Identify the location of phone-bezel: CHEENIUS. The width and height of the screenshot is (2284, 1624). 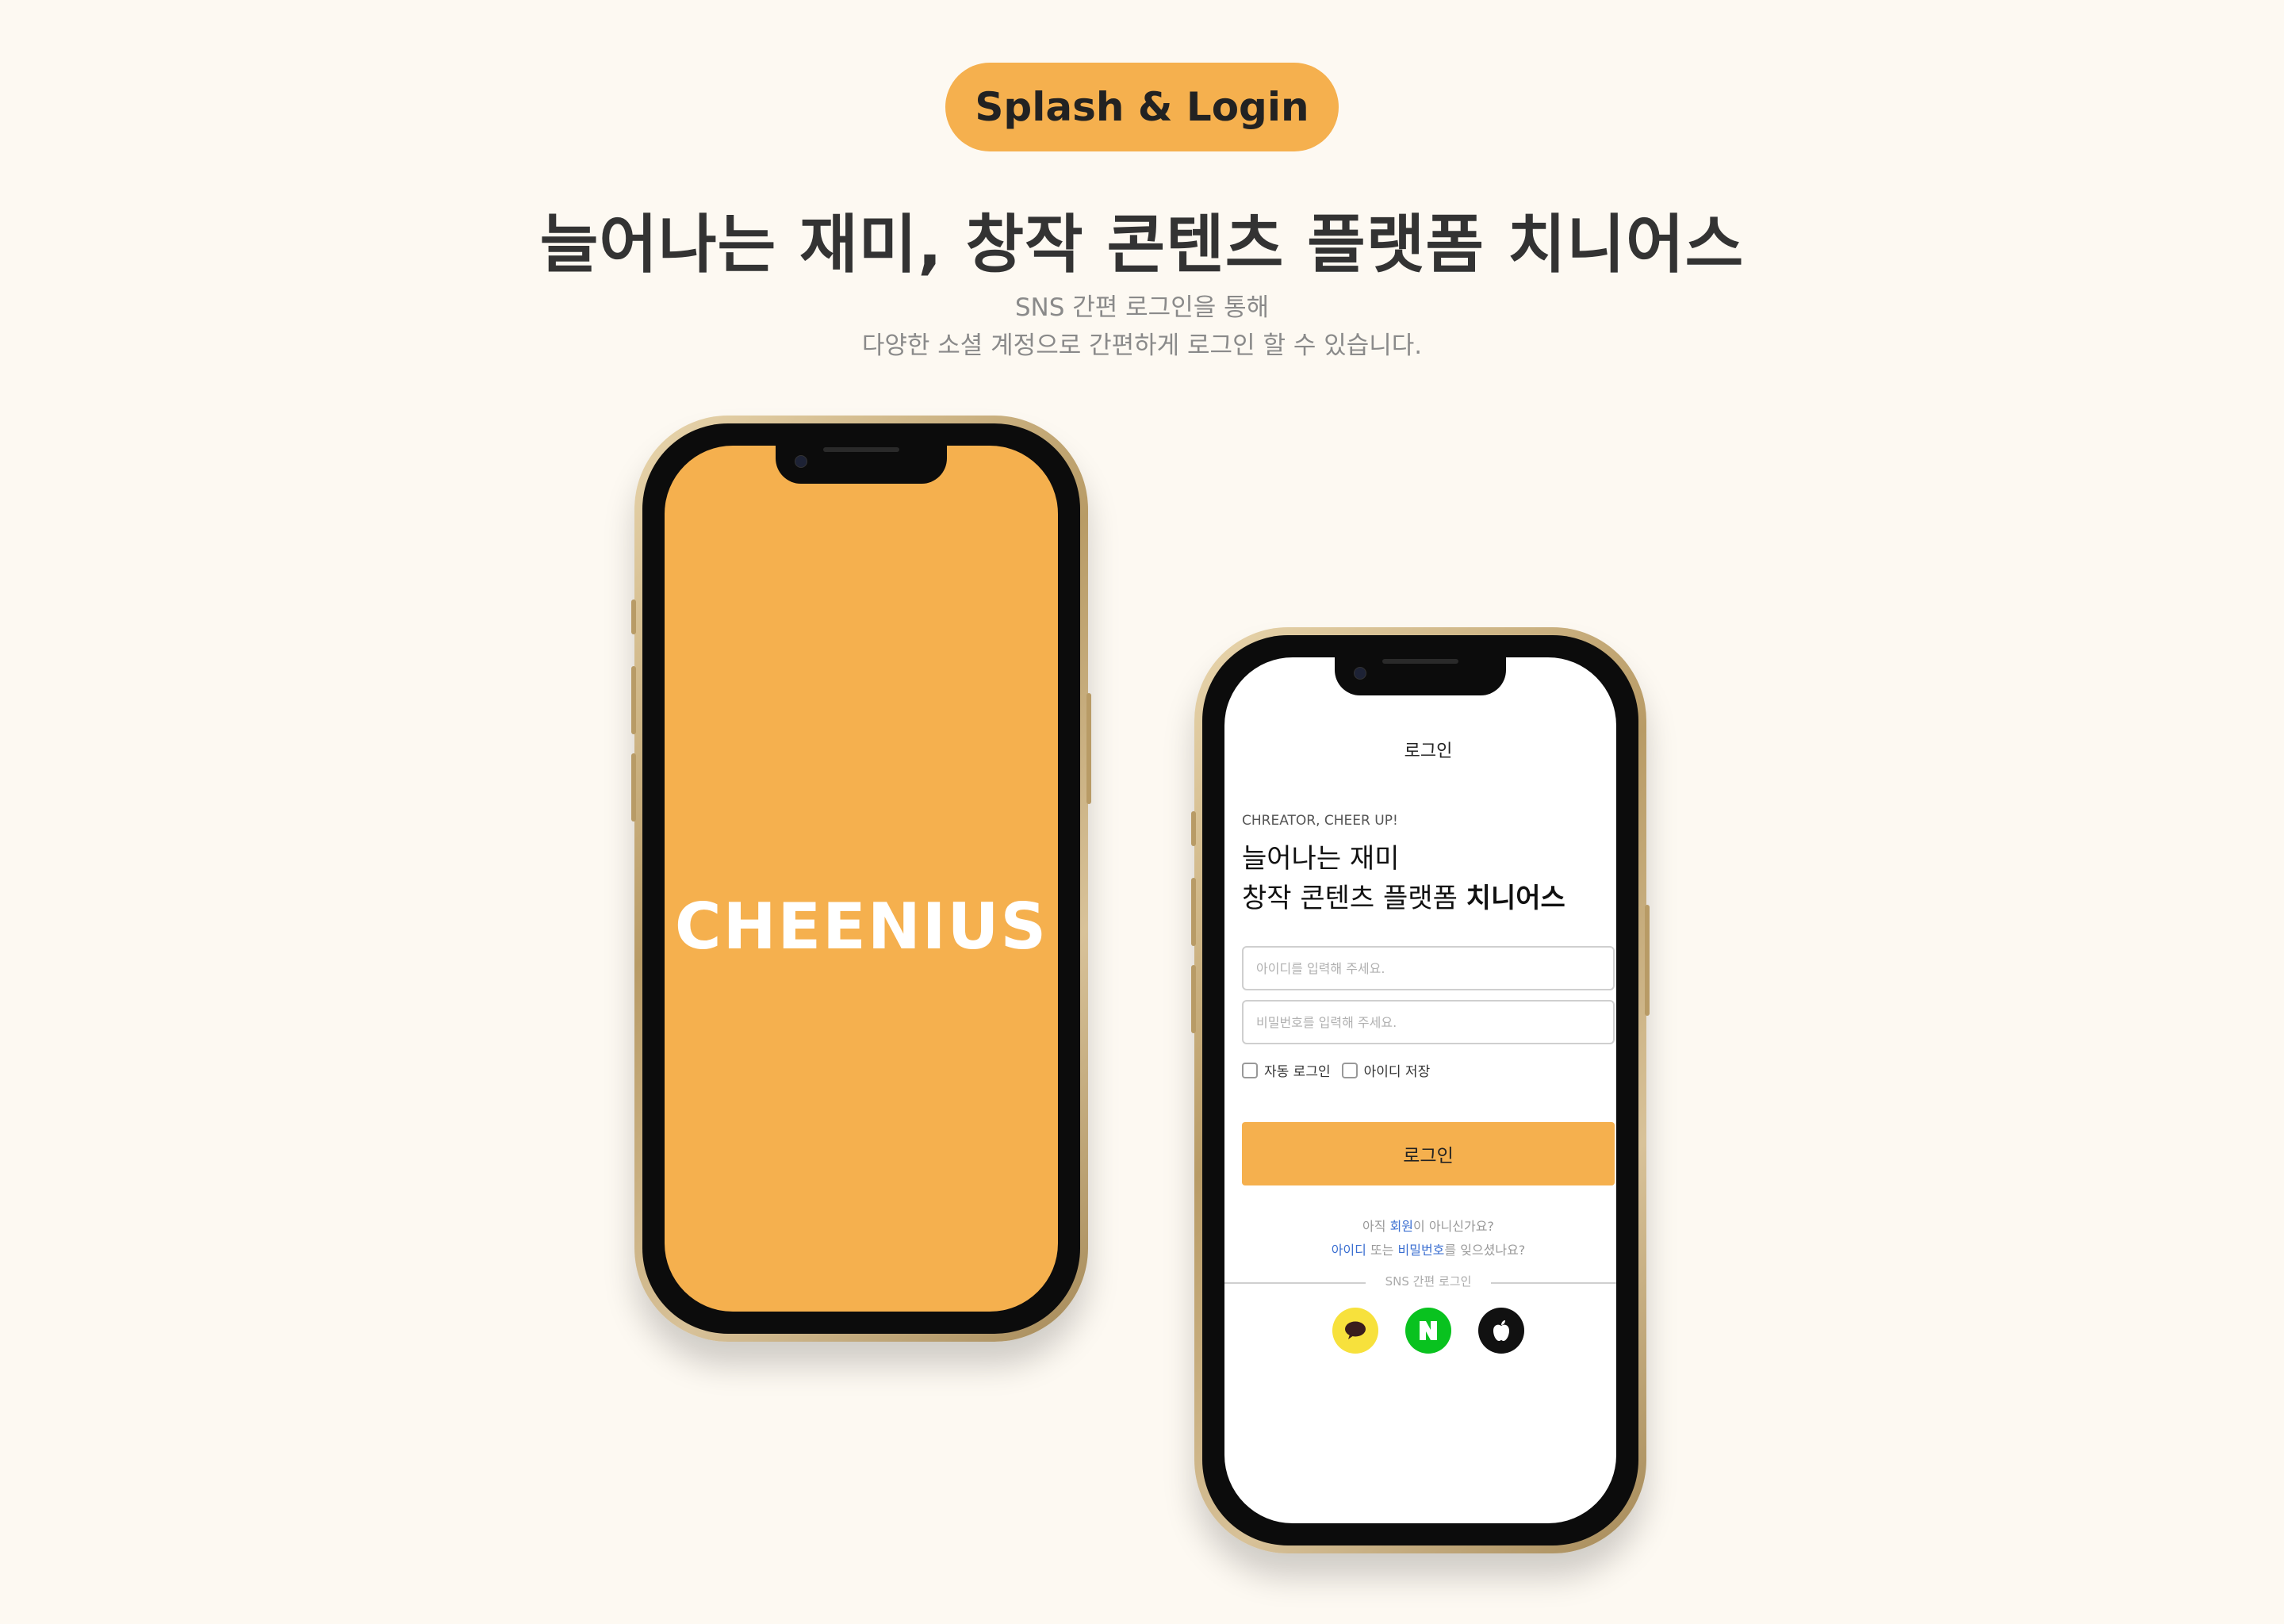
(861, 878).